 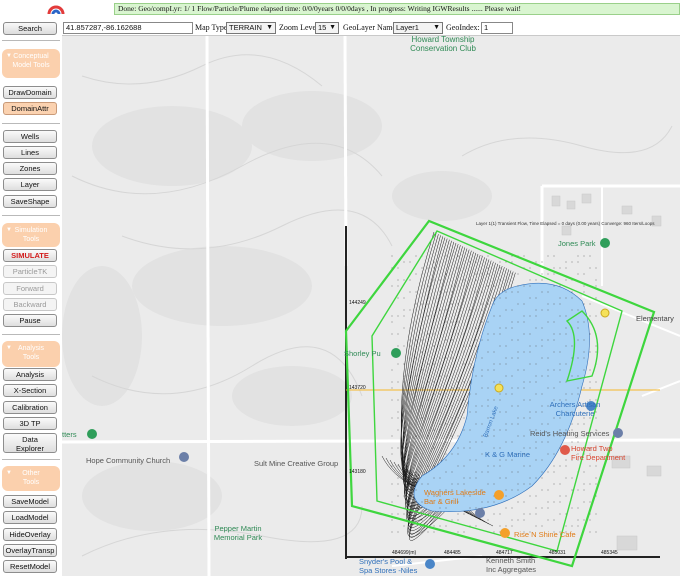 I want to click on calibration-button: Calibration, so click(x=30, y=407).